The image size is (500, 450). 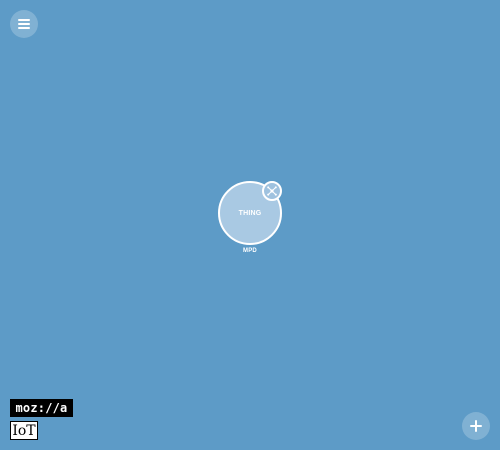 I want to click on menu-button, so click(x=24, y=24).